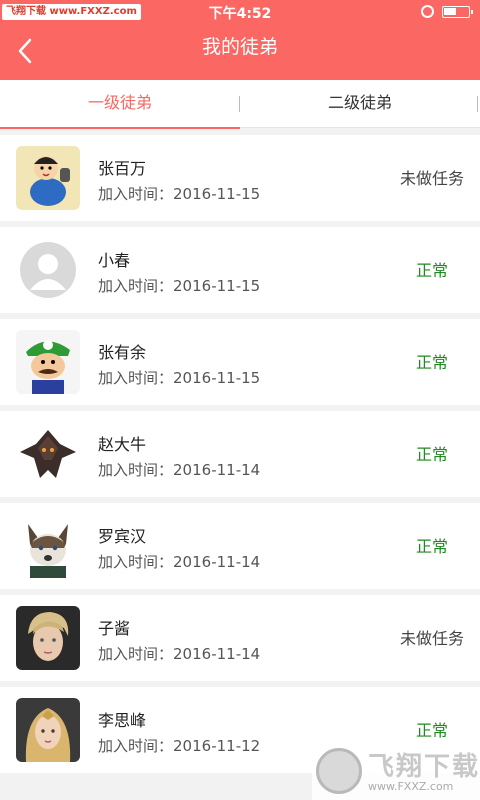  What do you see at coordinates (360, 104) in the screenshot?
I see `tab-second-level: 二级徒弟` at bounding box center [360, 104].